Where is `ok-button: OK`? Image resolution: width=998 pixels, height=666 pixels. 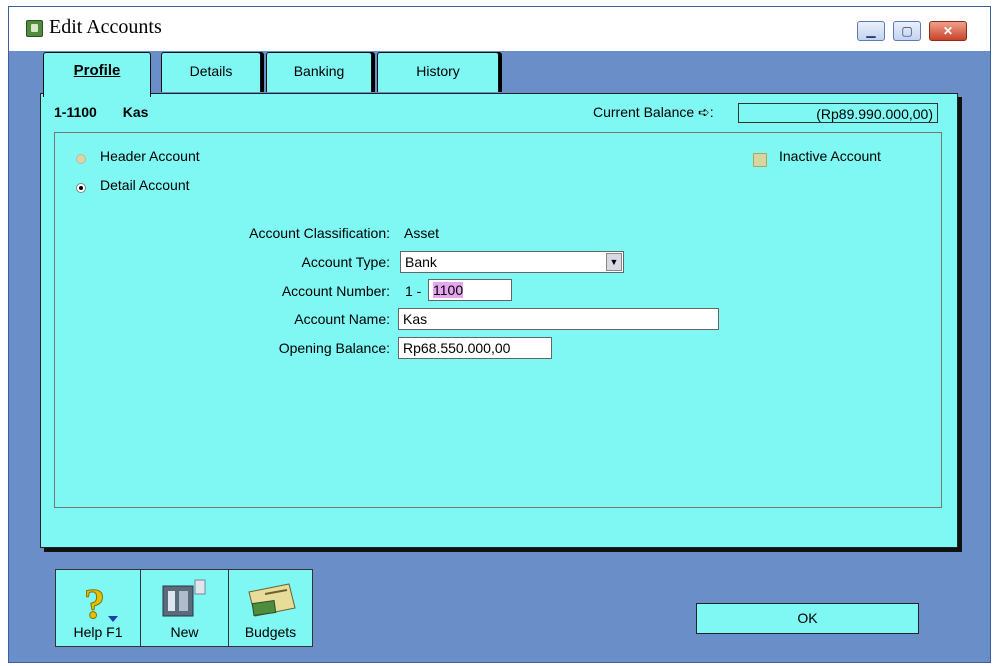
ok-button: OK is located at coordinates (807, 618).